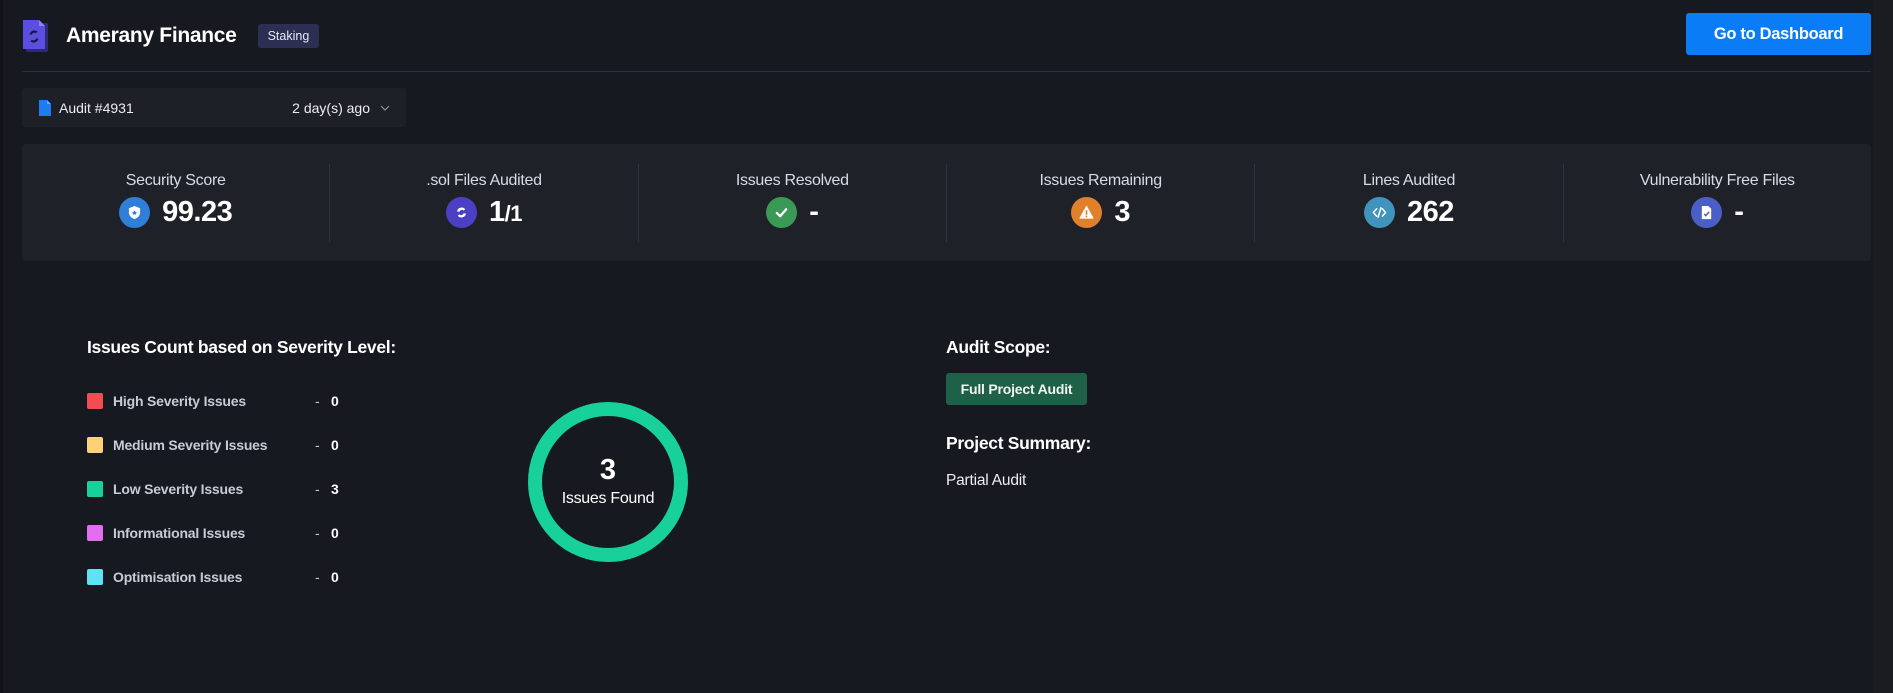 Image resolution: width=1893 pixels, height=693 pixels. I want to click on audit-select-dropdown: Audit #4931 2 day(s) ago, so click(214, 107).